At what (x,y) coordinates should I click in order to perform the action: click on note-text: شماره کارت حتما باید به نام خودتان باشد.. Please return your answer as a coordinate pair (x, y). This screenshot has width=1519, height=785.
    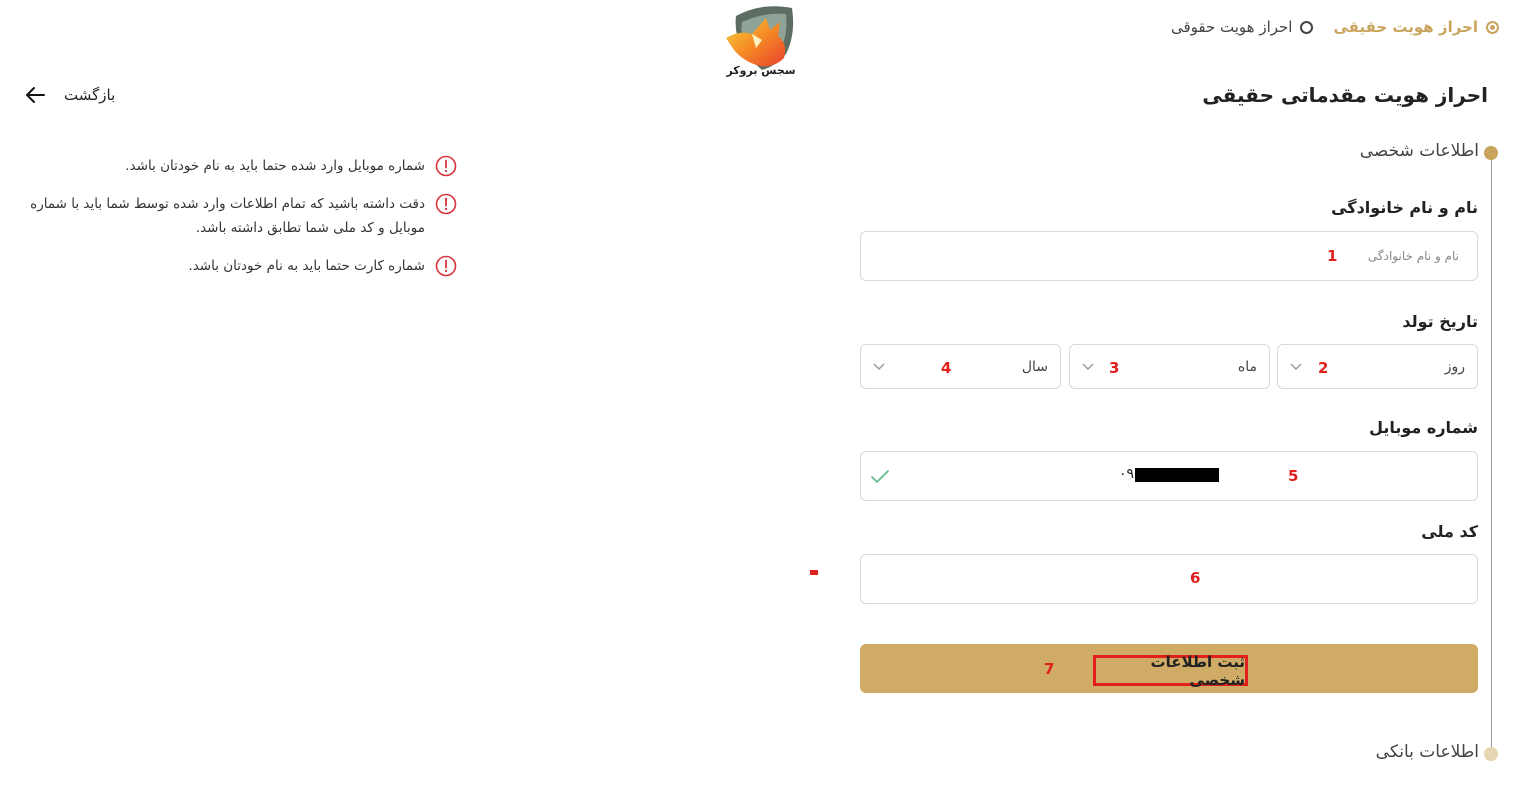
    Looking at the image, I should click on (306, 266).